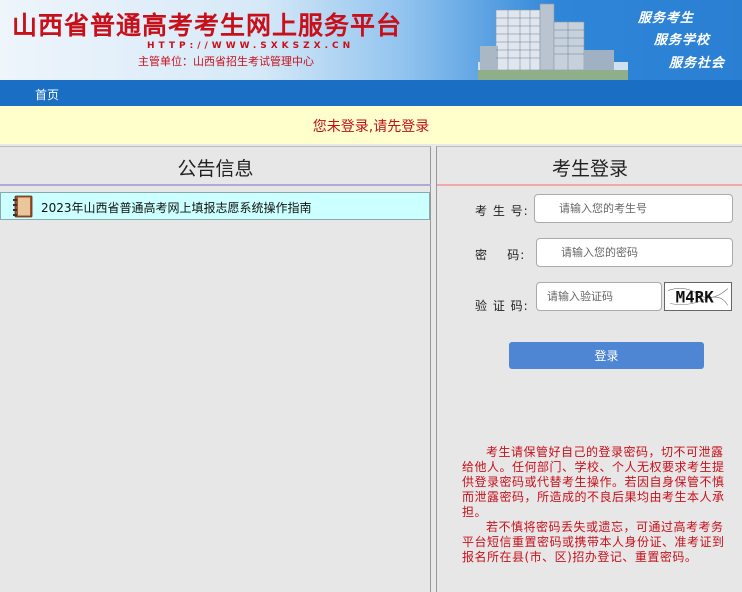 The height and width of the screenshot is (592, 742). I want to click on password-input, so click(634, 252).